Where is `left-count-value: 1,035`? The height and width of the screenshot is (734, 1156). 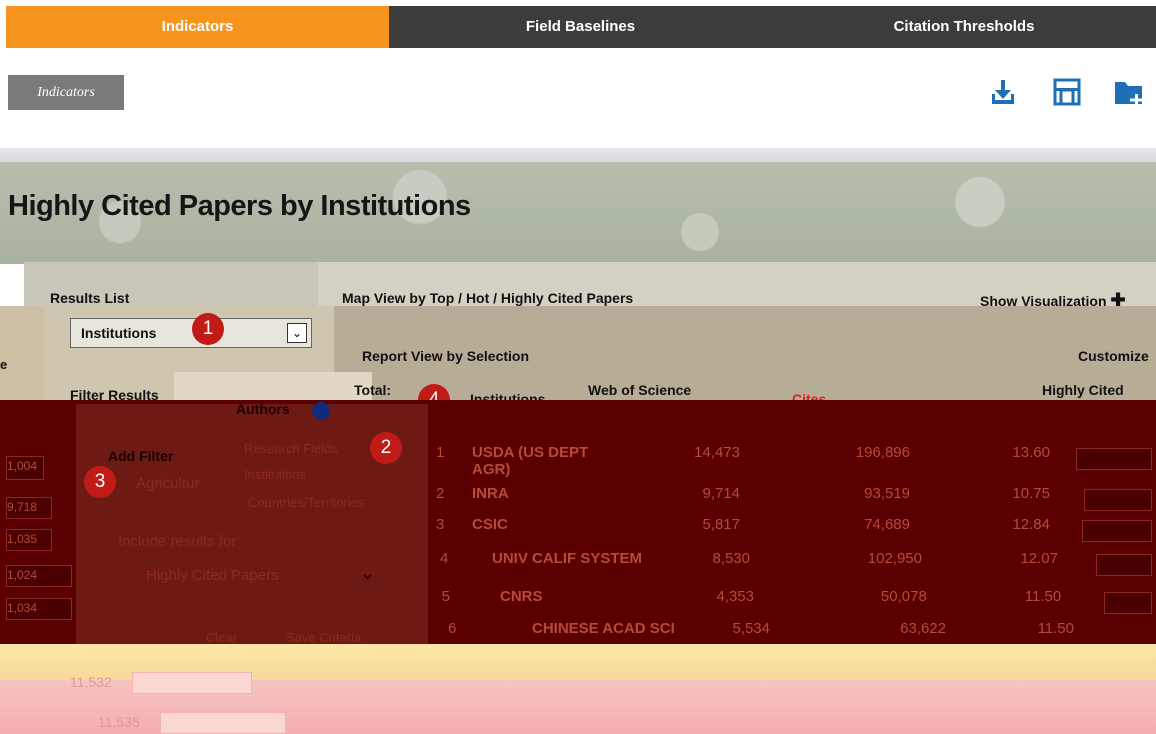 left-count-value: 1,035 is located at coordinates (22, 539).